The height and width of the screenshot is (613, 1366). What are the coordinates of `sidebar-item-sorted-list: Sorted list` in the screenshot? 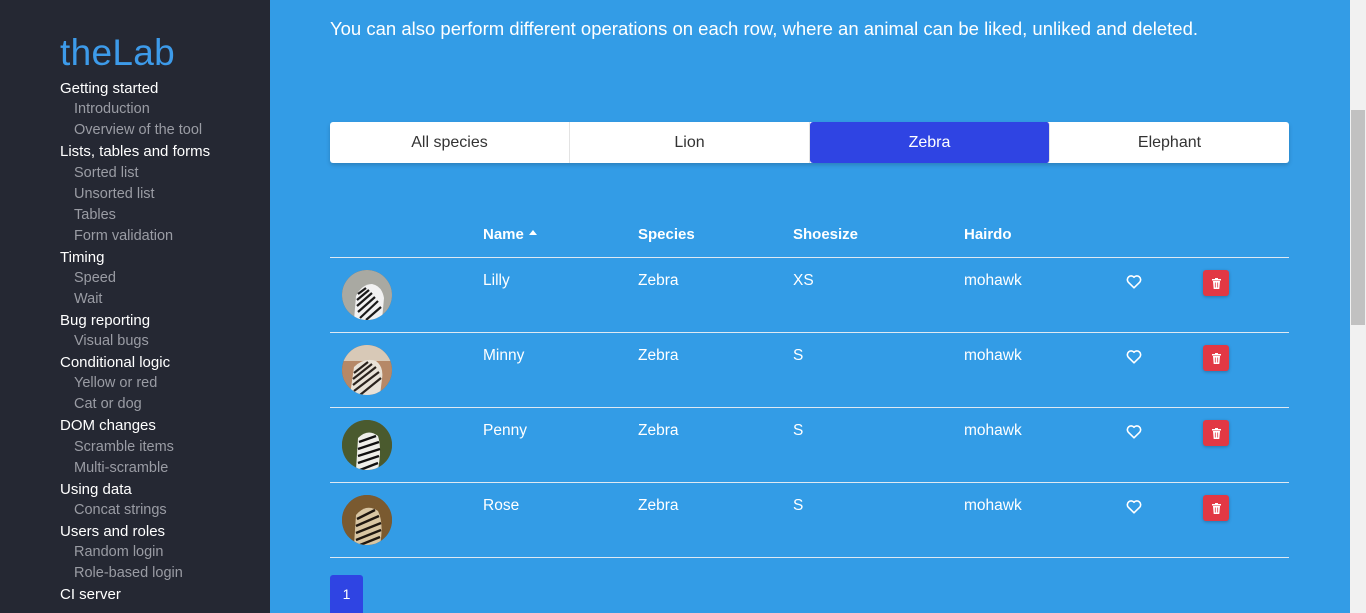 It's located at (135, 173).